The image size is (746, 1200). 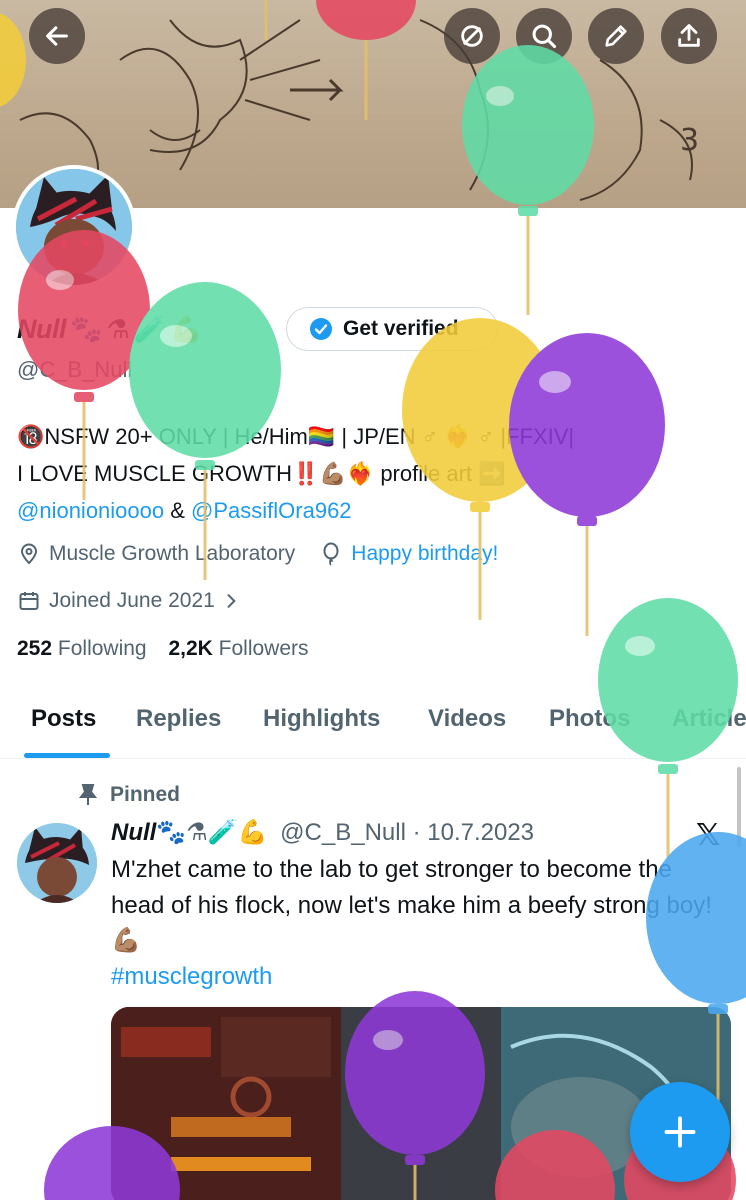 What do you see at coordinates (75, 369) in the screenshot?
I see `profile-handle: @C_B_Null` at bounding box center [75, 369].